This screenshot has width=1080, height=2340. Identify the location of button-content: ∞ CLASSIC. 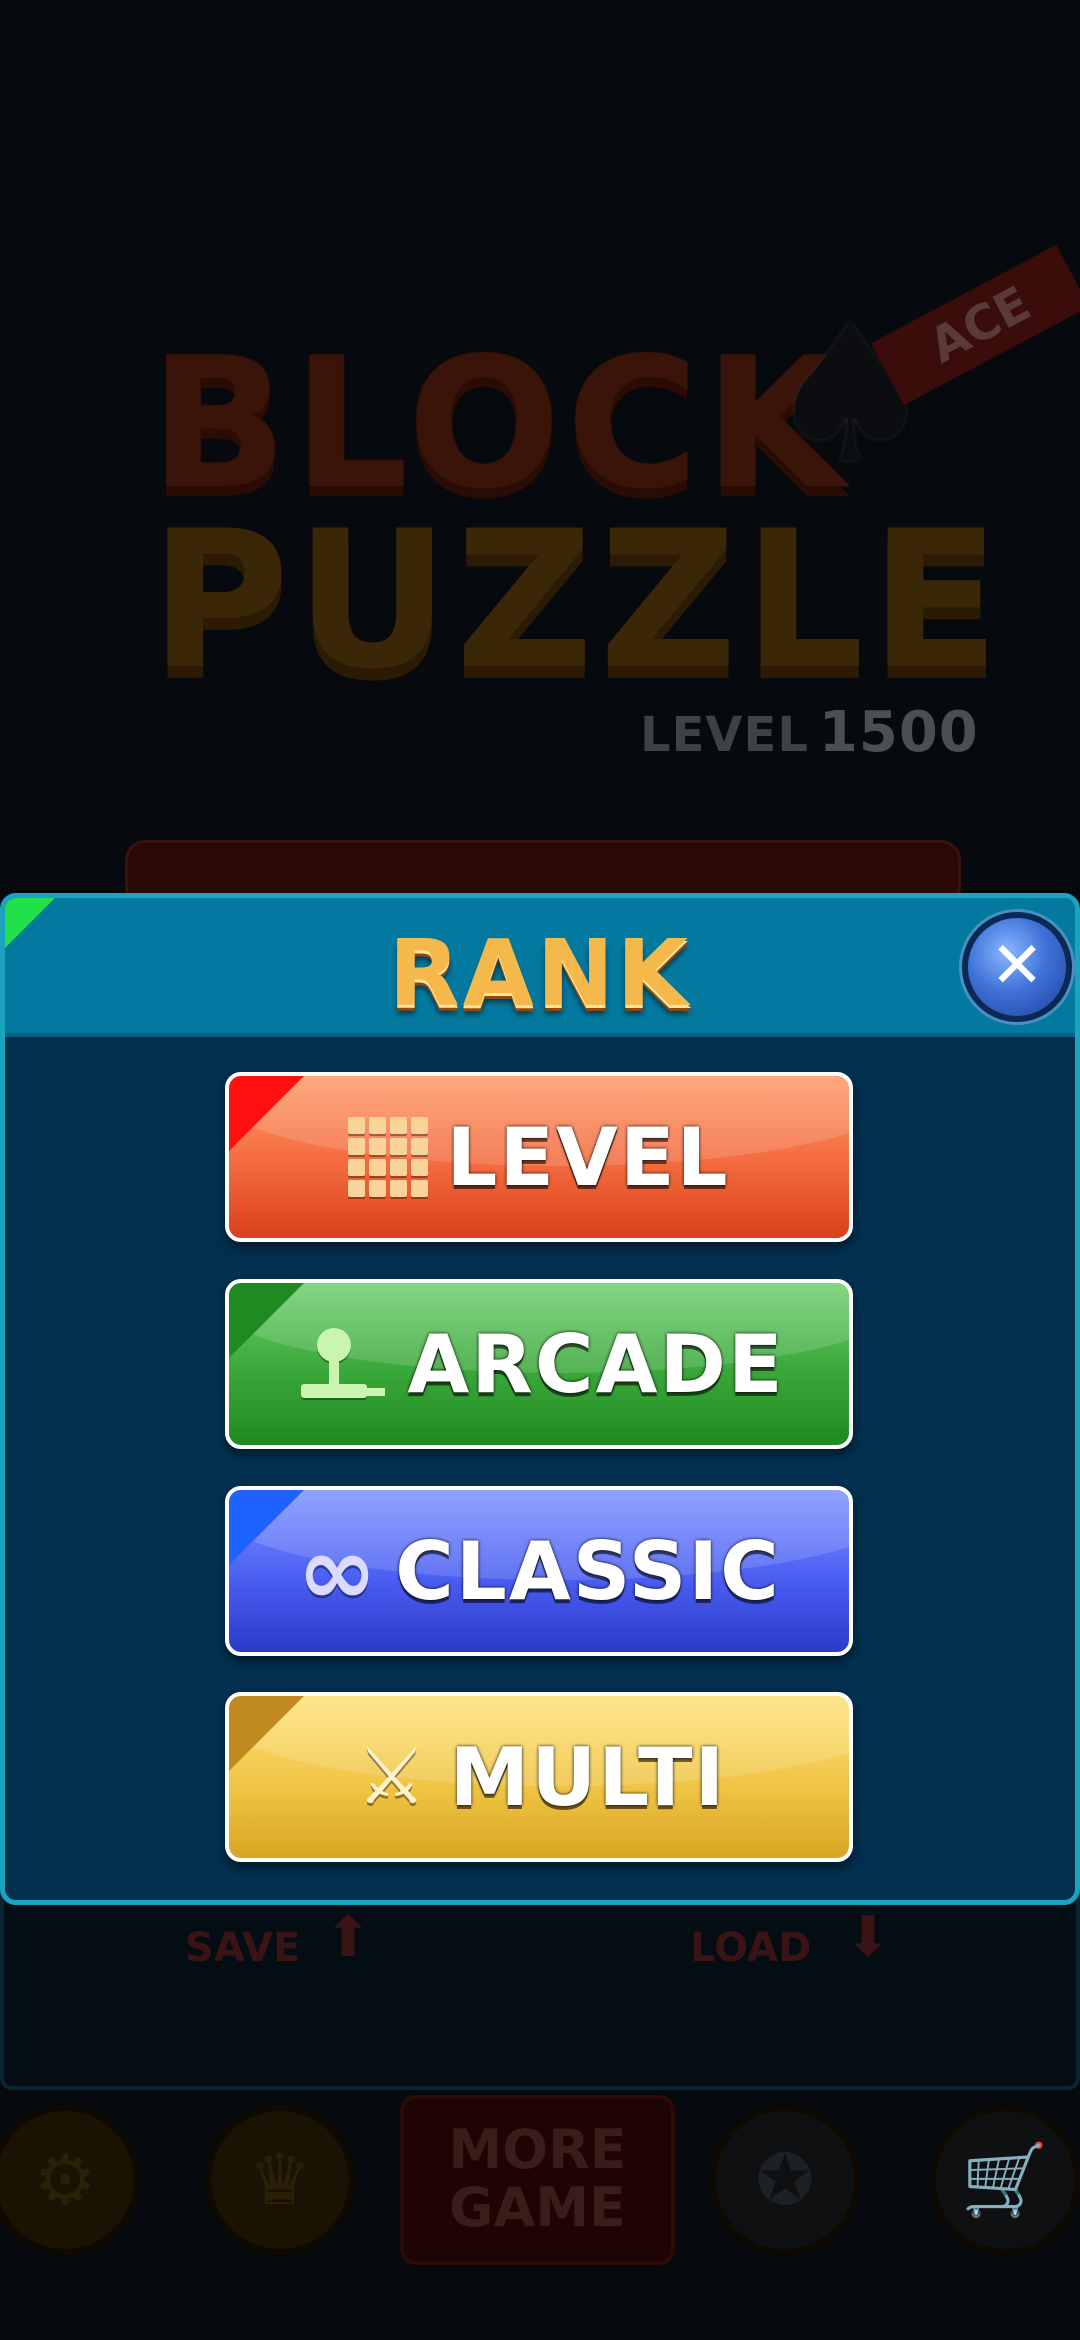
(539, 1571).